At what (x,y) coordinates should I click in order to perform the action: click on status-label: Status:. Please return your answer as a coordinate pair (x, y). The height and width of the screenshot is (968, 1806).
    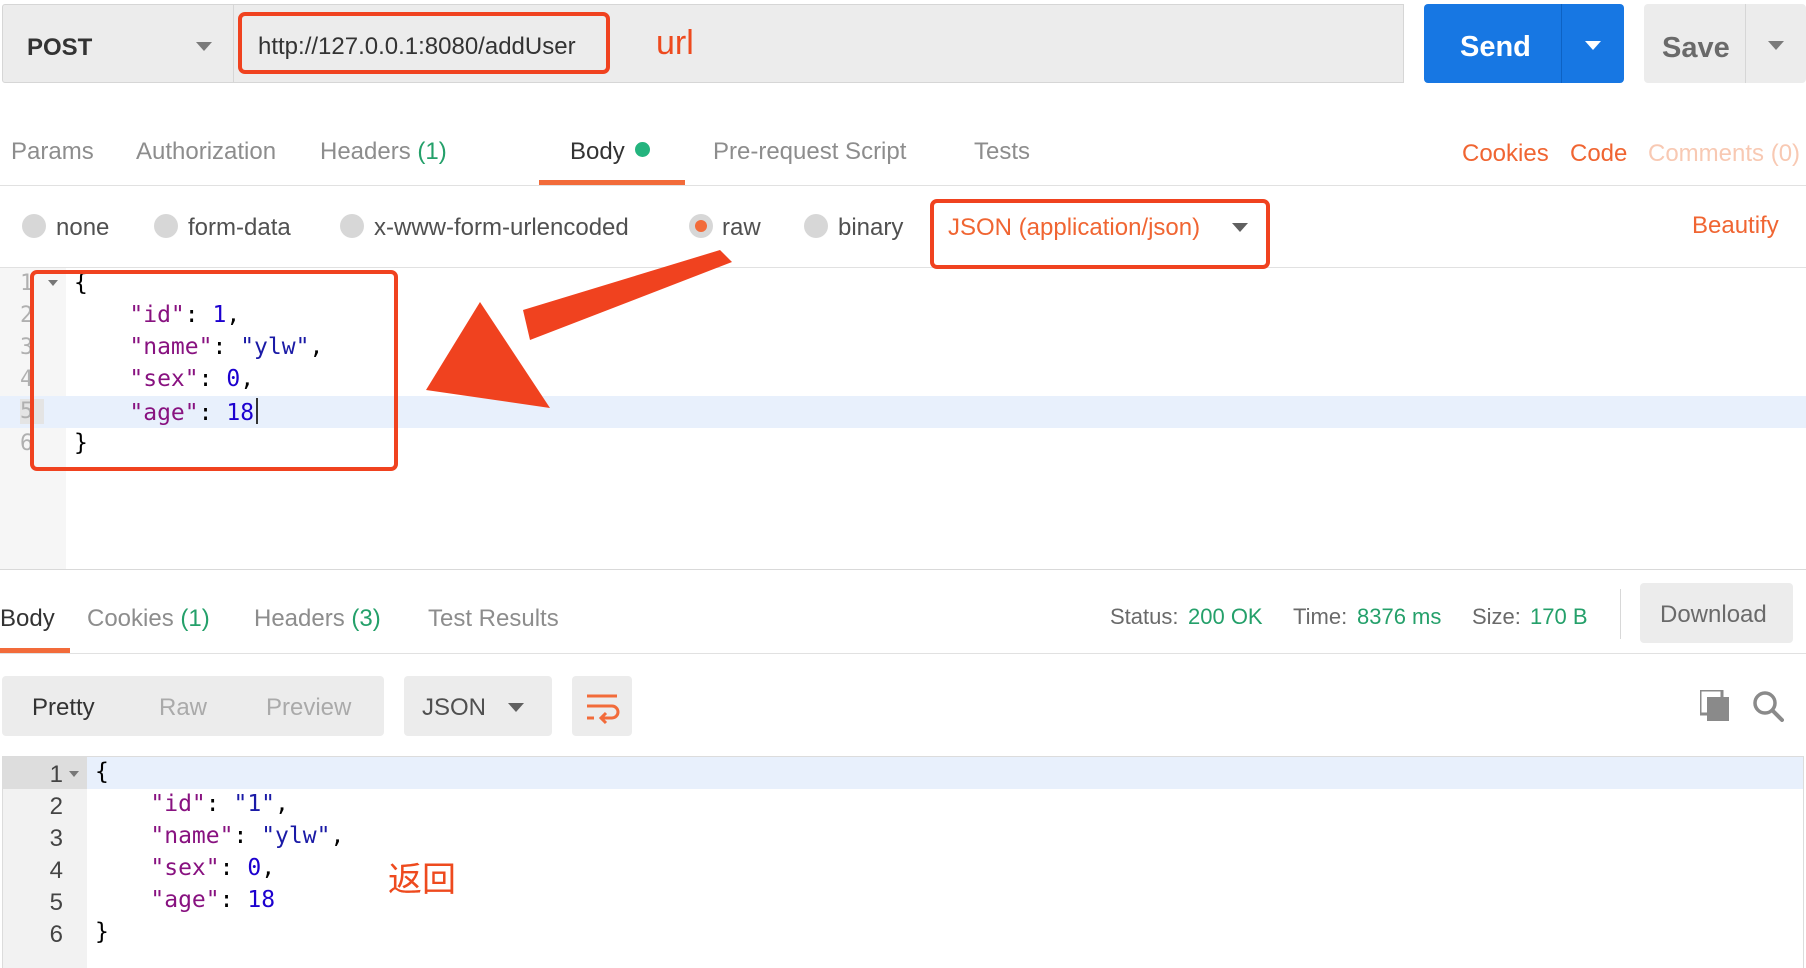
    Looking at the image, I should click on (1144, 616).